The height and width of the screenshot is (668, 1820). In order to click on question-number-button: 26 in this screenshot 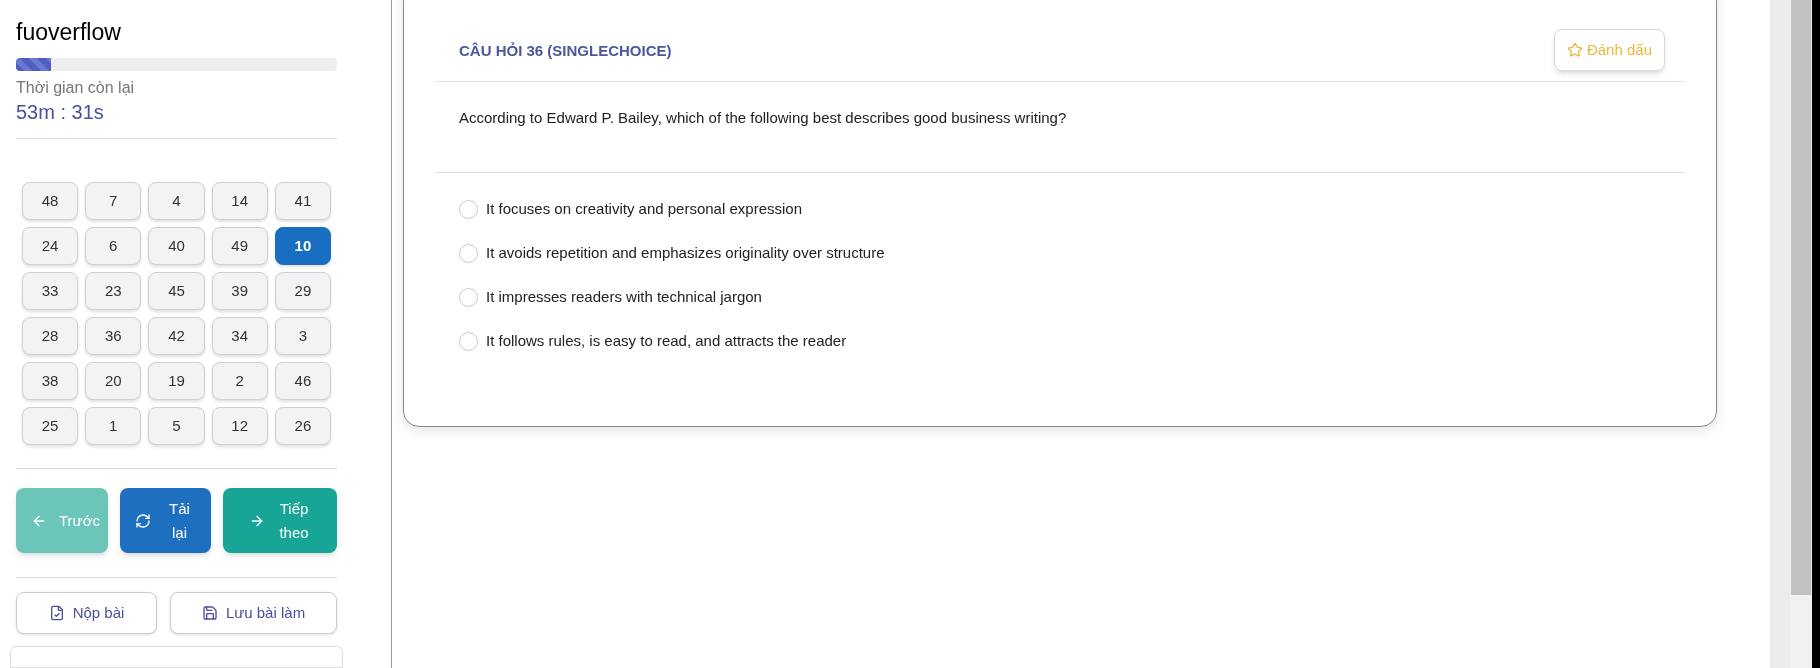, I will do `click(302, 426)`.